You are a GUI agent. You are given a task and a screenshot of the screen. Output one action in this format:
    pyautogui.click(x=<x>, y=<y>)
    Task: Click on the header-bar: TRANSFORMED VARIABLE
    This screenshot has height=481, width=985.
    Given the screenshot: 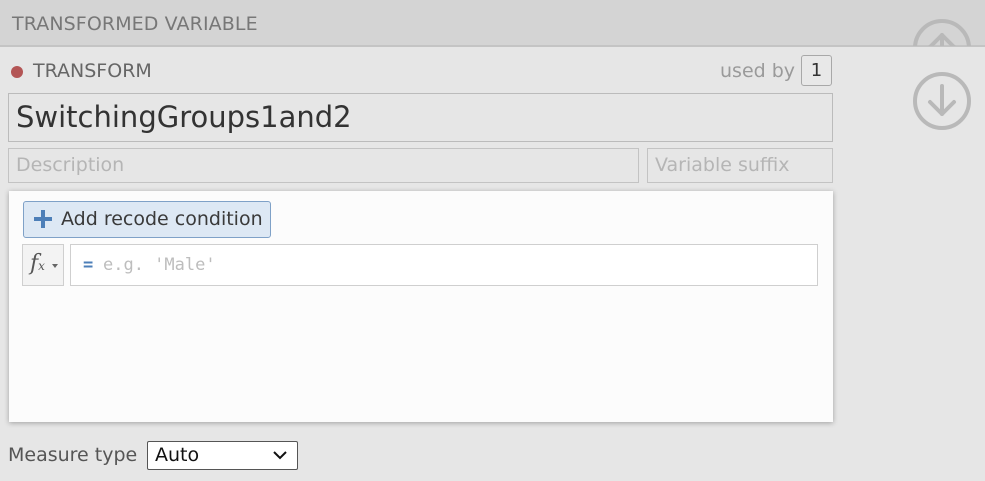 What is the action you would take?
    pyautogui.click(x=492, y=23)
    